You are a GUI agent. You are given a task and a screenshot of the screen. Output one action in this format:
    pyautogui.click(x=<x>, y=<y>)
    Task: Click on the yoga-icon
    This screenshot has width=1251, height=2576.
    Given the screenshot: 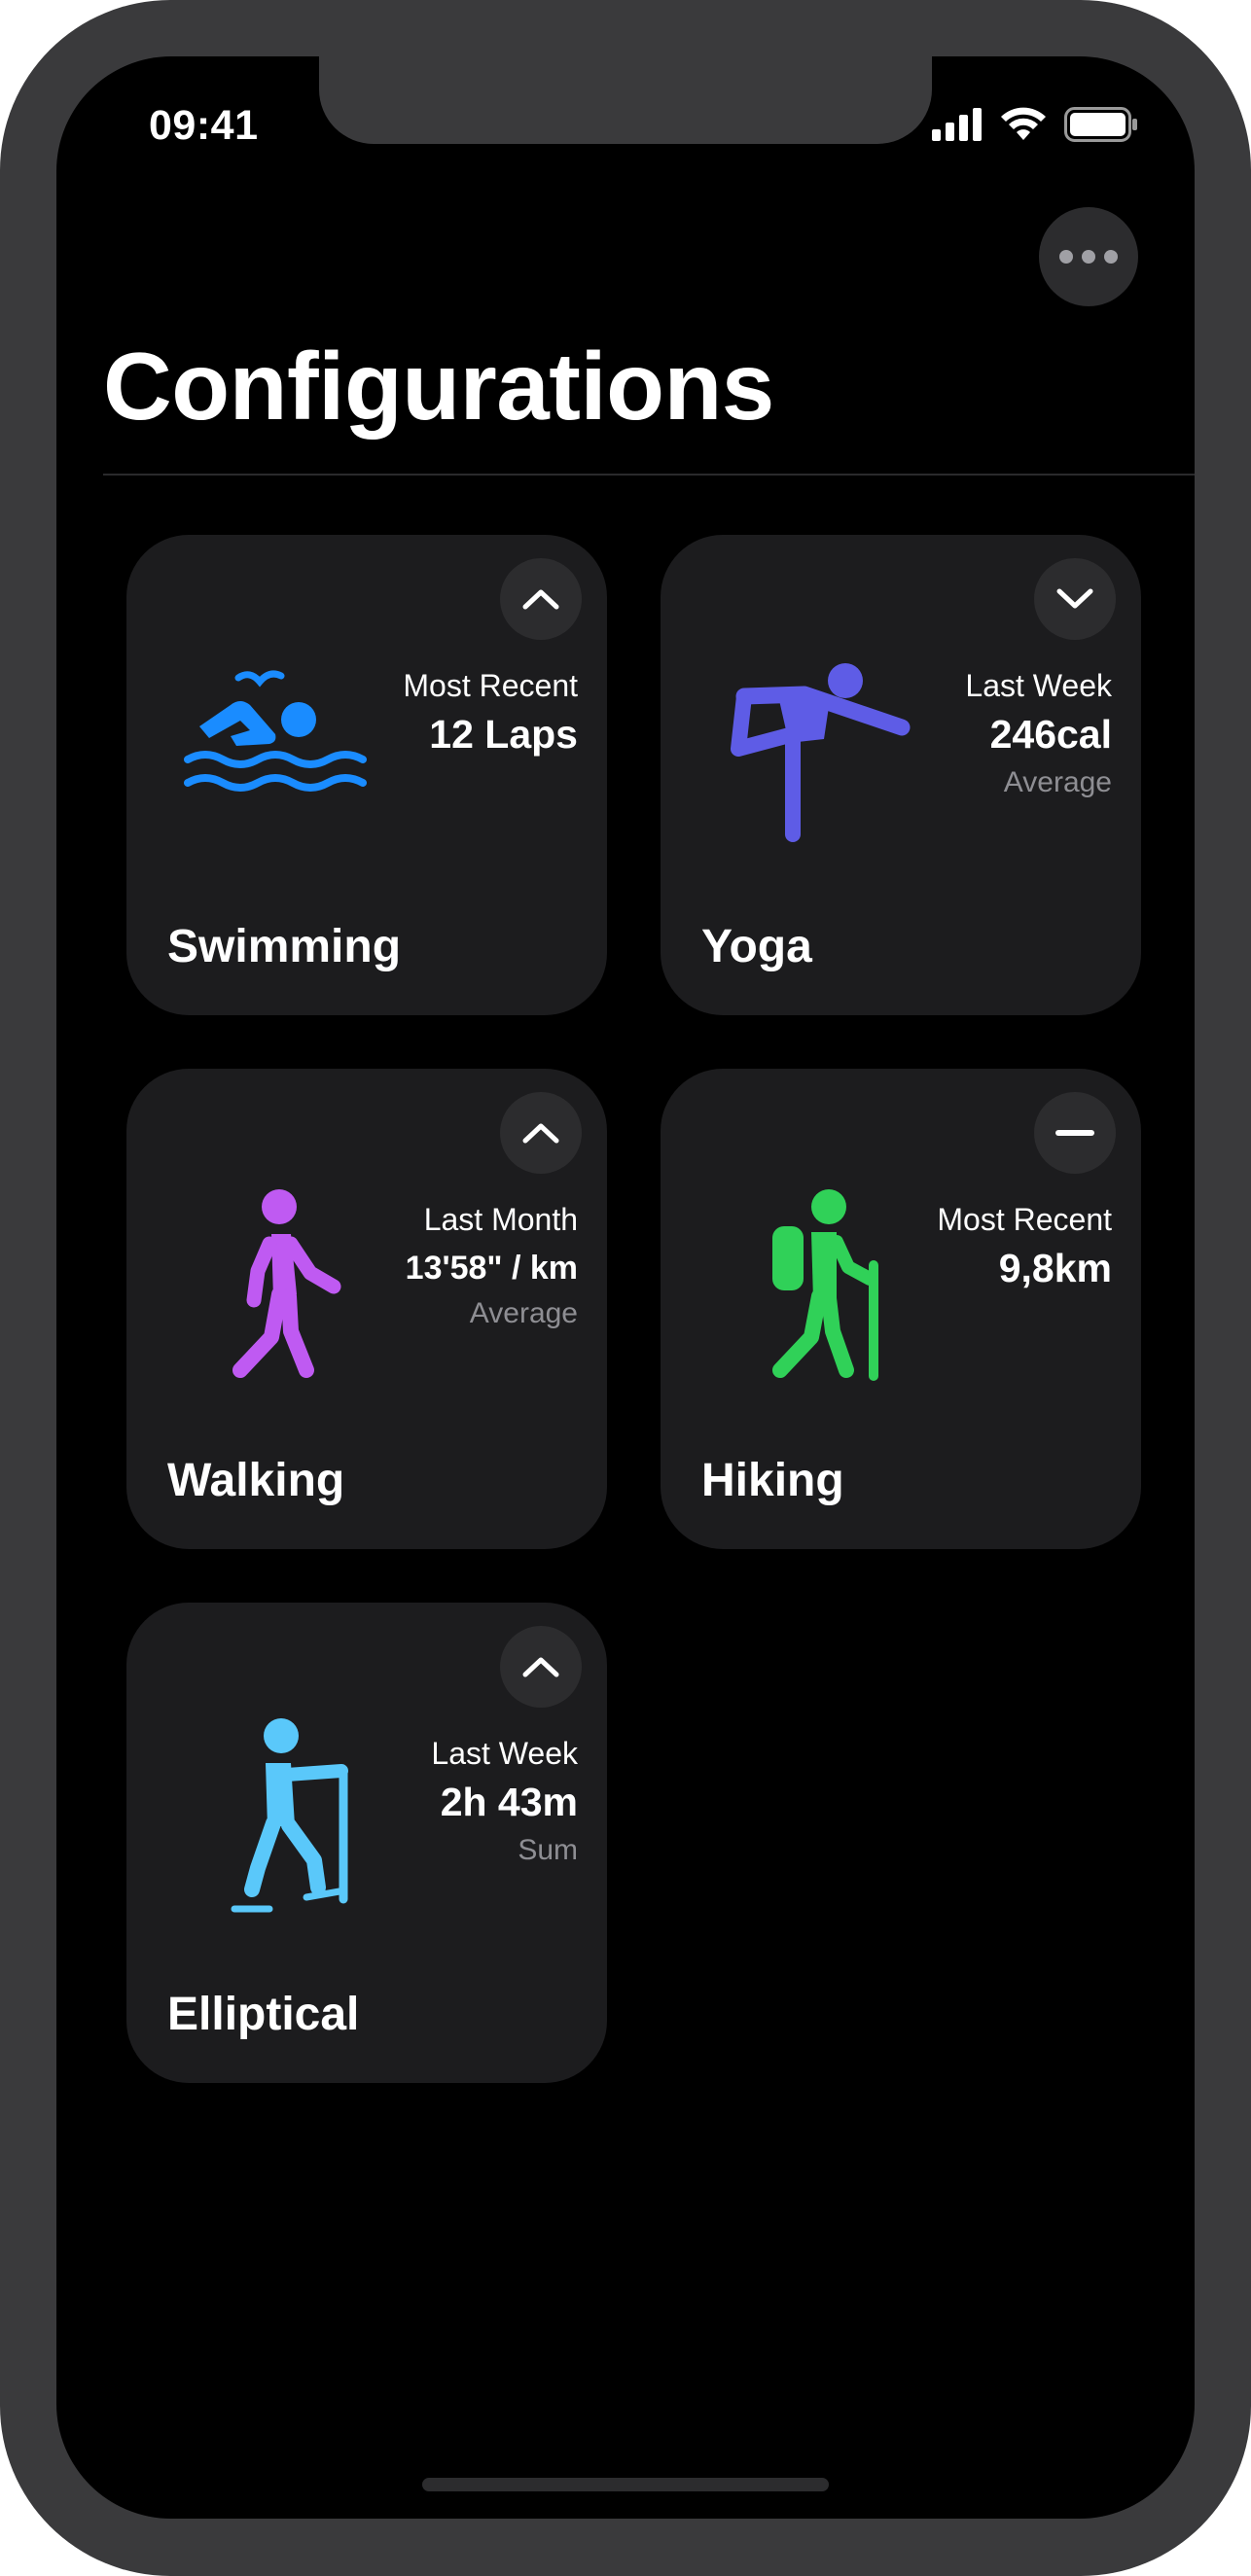 What is the action you would take?
    pyautogui.click(x=821, y=752)
    